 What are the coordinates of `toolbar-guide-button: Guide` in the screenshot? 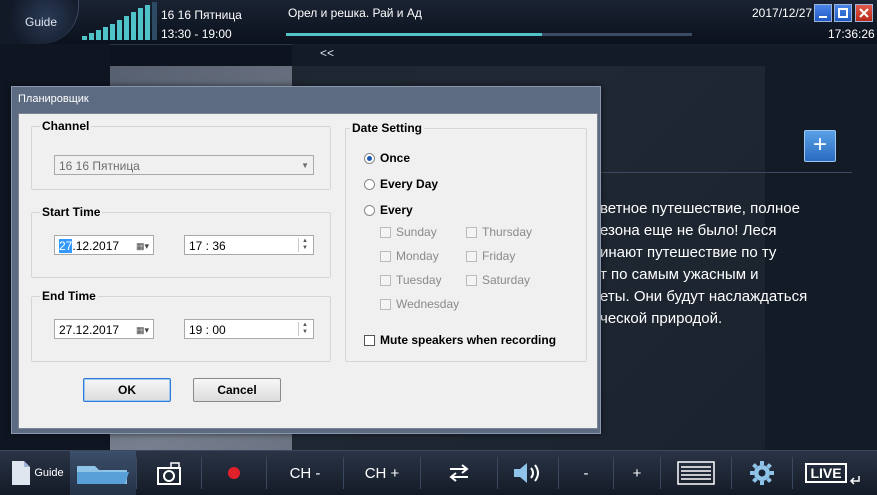 It's located at (37, 473).